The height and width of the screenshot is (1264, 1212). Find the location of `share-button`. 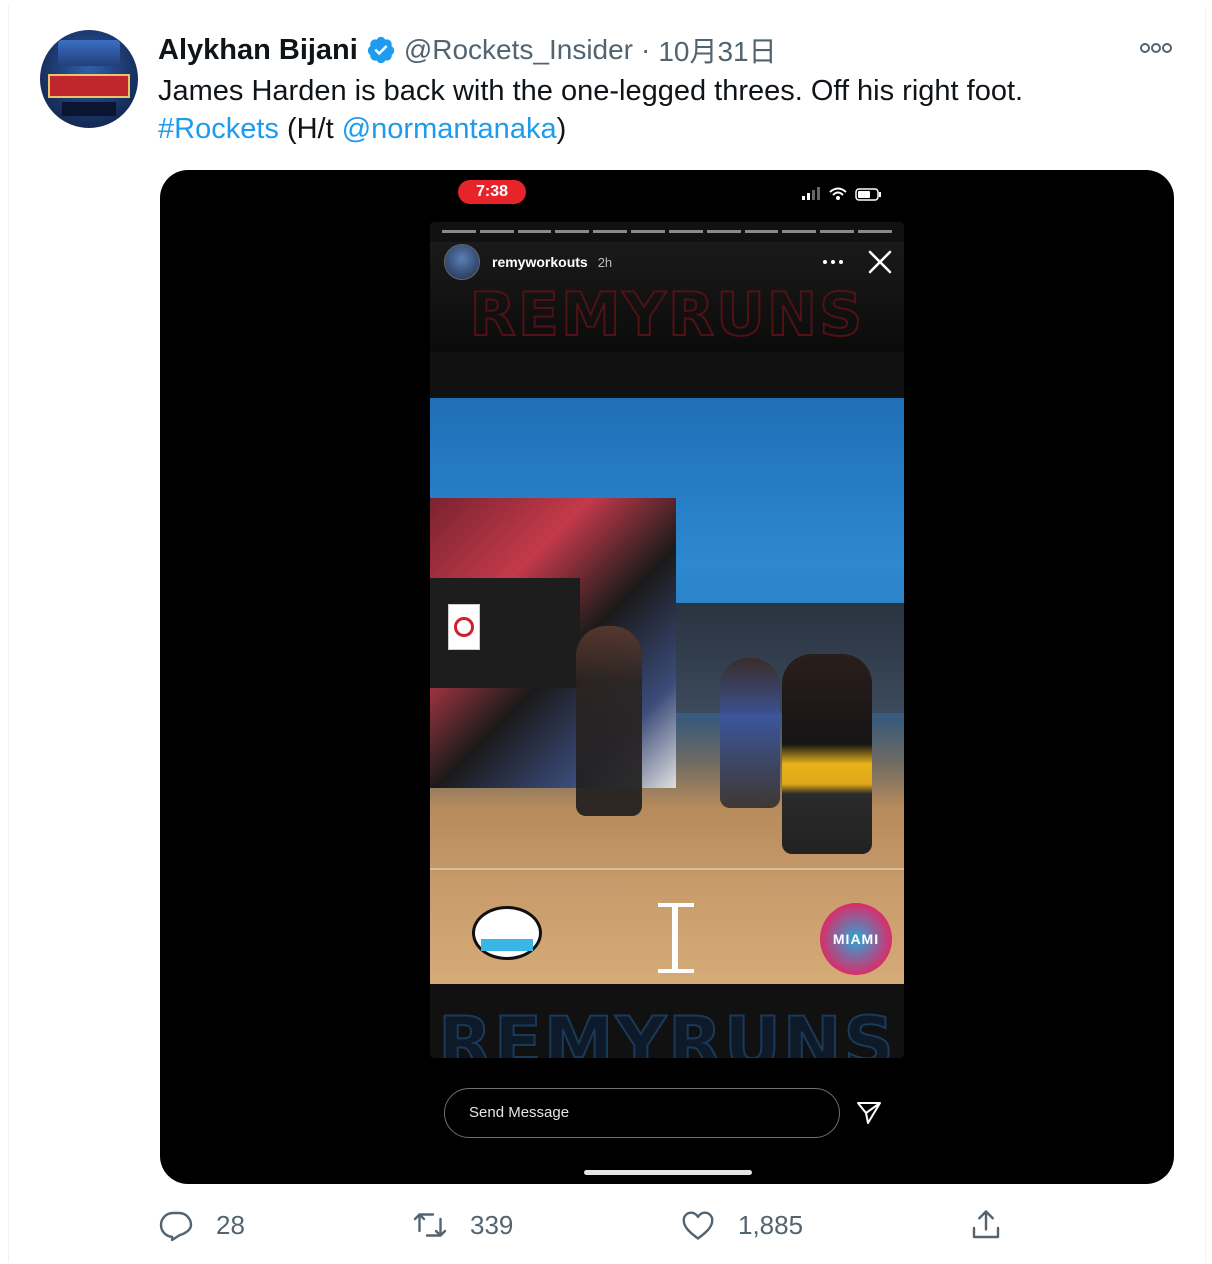

share-button is located at coordinates (986, 1225).